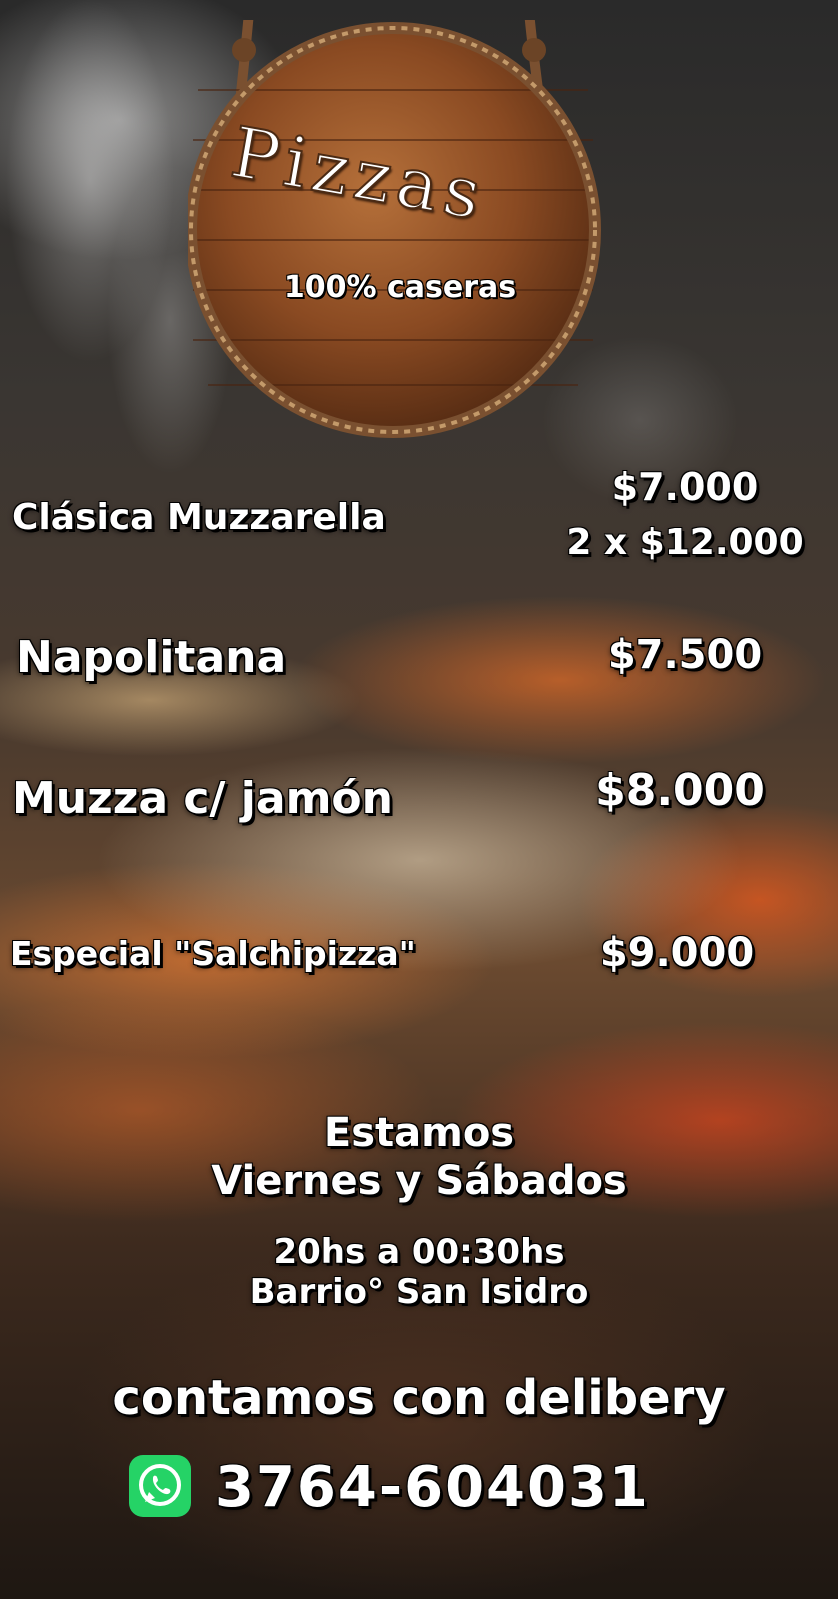 The image size is (838, 1599). Describe the element at coordinates (419, 1133) in the screenshot. I see `schedule-heading: Estamos` at that location.